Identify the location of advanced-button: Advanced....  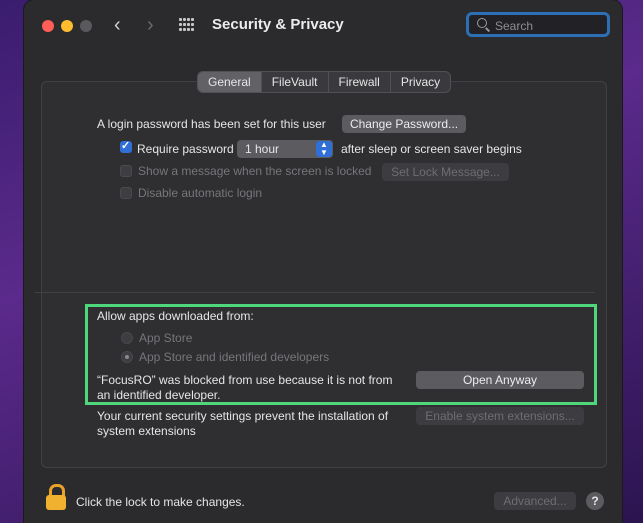
(535, 501).